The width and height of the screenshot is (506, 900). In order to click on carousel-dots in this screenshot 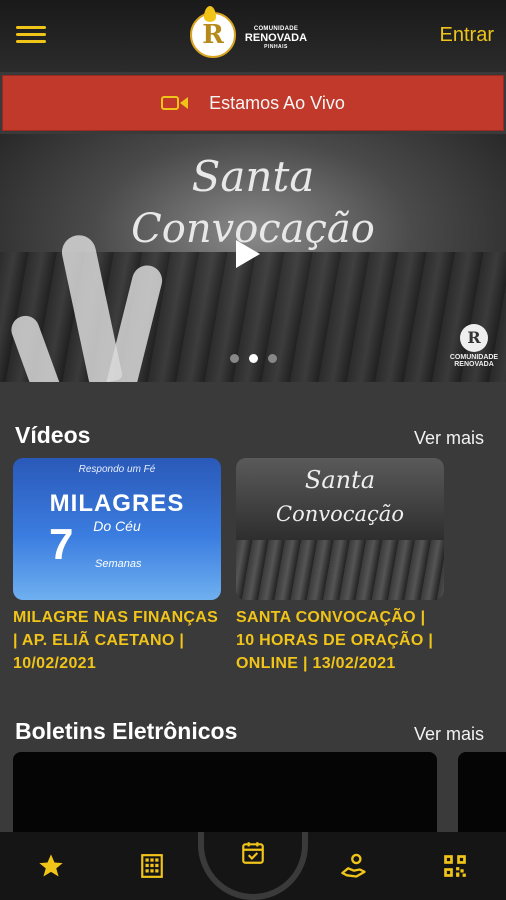, I will do `click(253, 358)`.